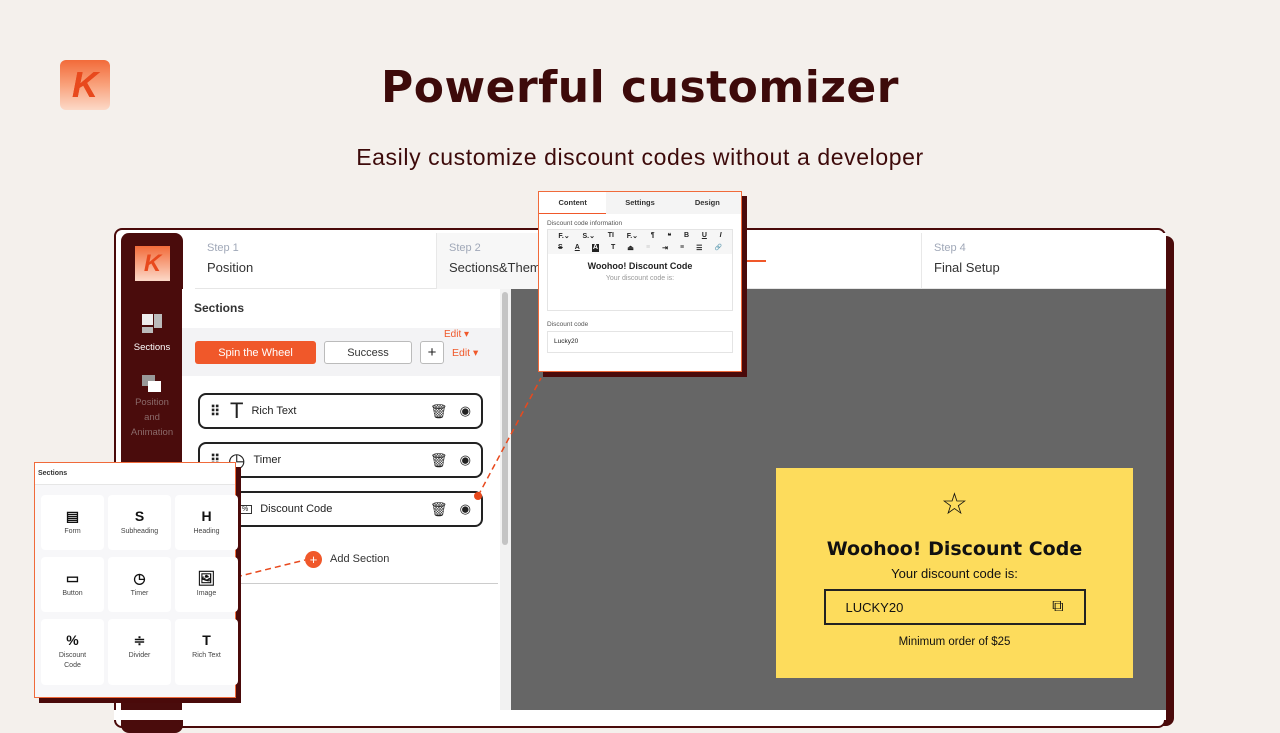 The image size is (1280, 733). What do you see at coordinates (630, 248) in the screenshot?
I see `eraser-button: ⏏` at bounding box center [630, 248].